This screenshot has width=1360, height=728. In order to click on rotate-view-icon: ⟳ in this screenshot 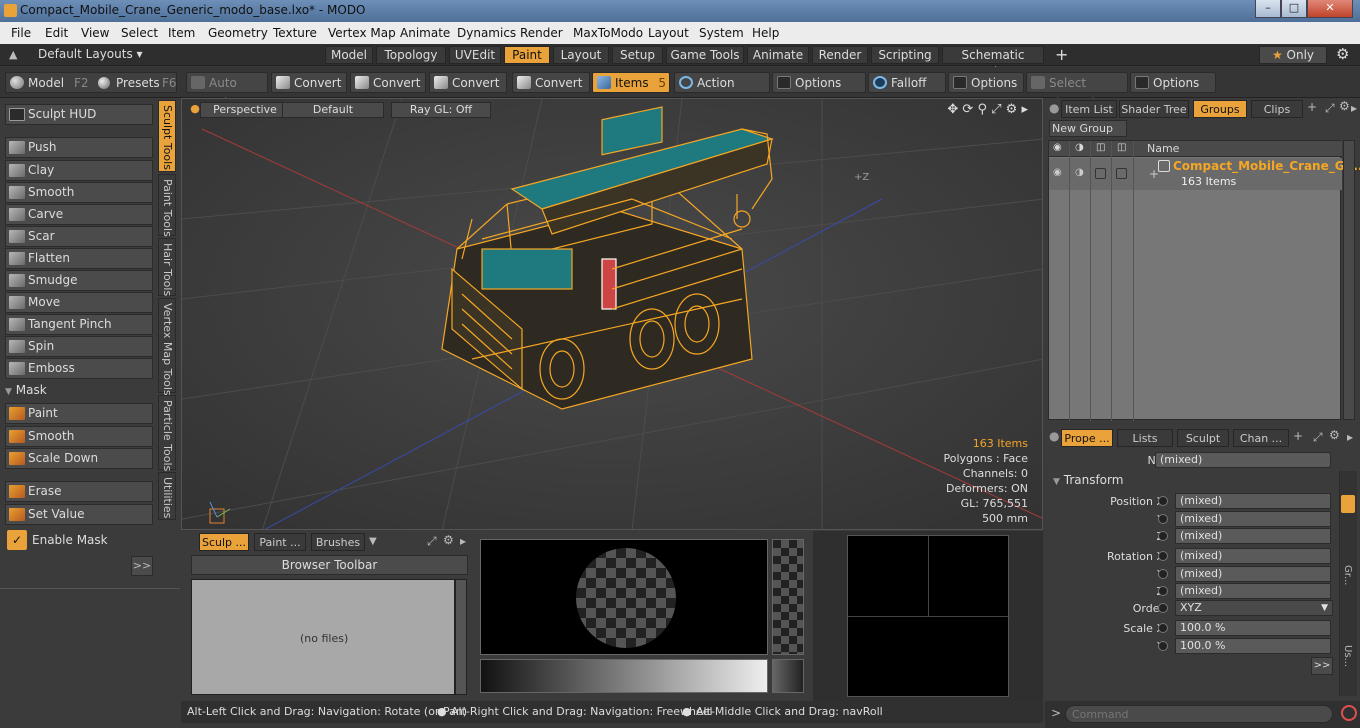, I will do `click(967, 109)`.